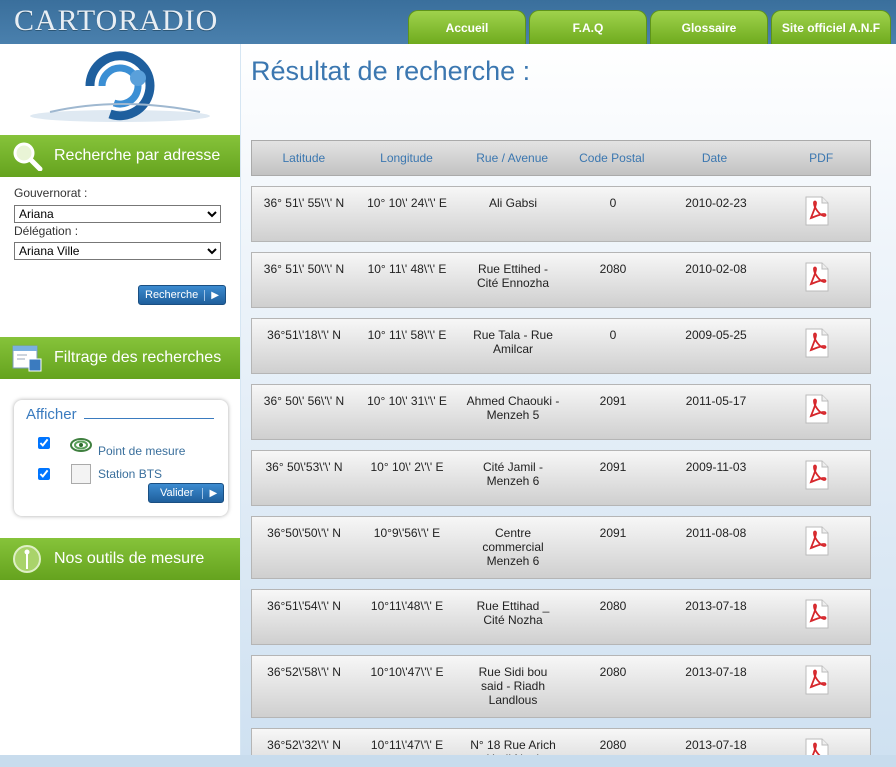 The image size is (896, 767). What do you see at coordinates (149, 418) in the screenshot?
I see `afficher-divider` at bounding box center [149, 418].